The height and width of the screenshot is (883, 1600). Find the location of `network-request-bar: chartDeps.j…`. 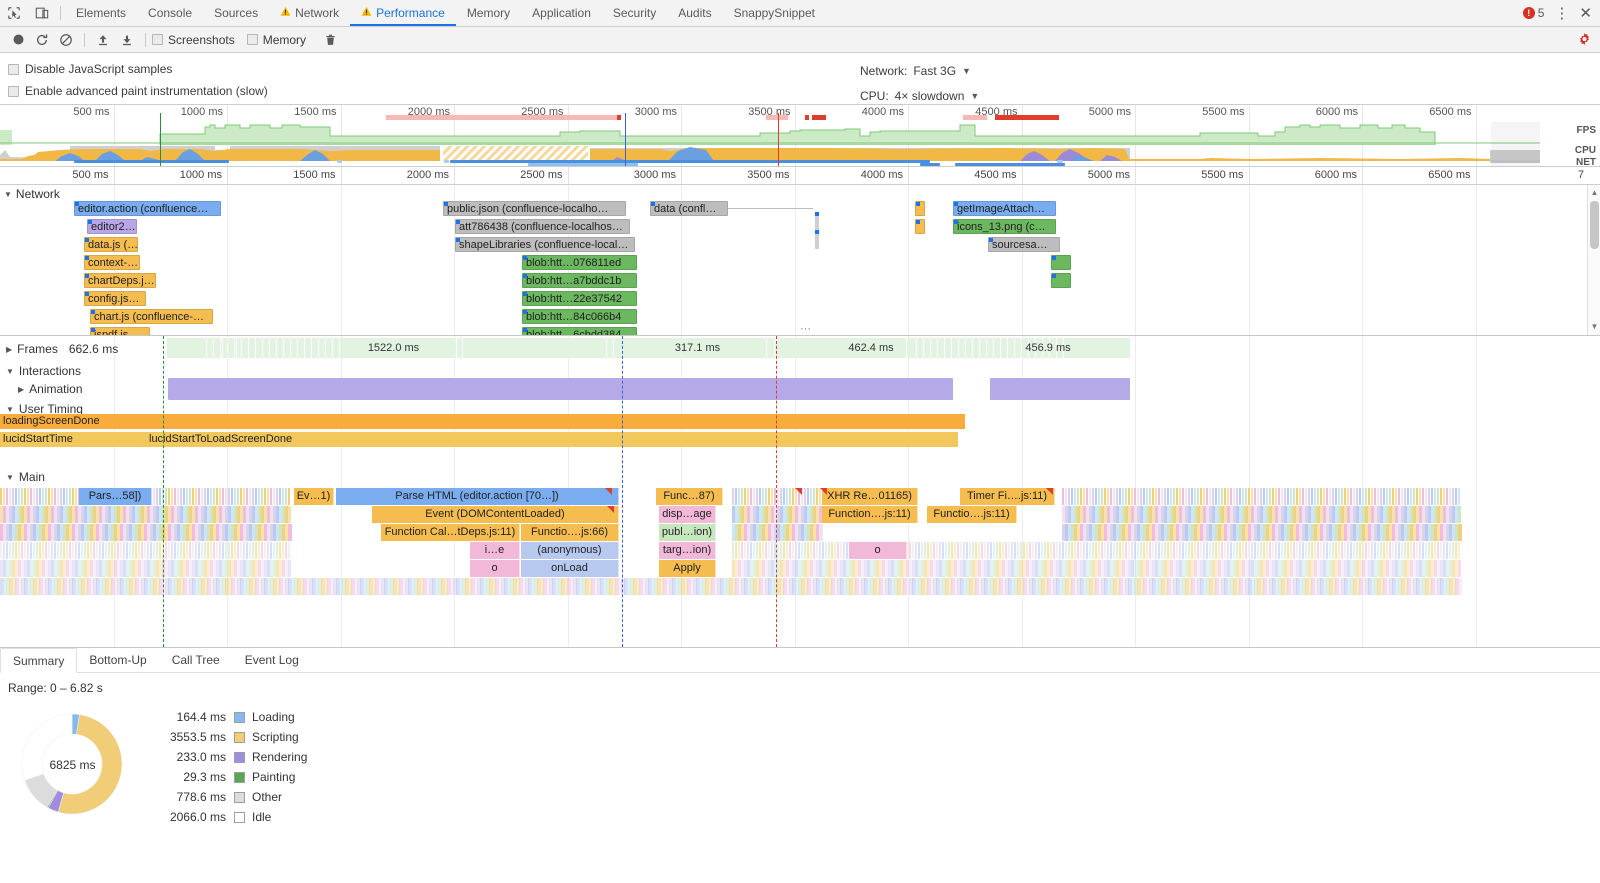

network-request-bar: chartDeps.j… is located at coordinates (120, 280).